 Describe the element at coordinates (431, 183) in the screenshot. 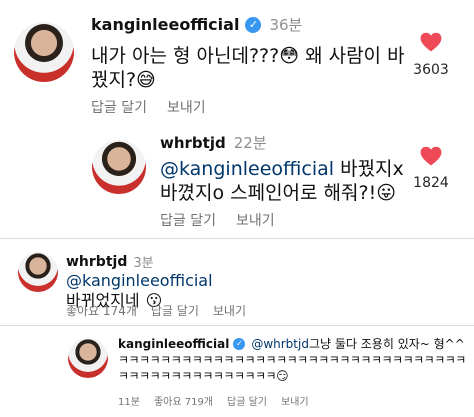

I see `like-count: 1824` at that location.